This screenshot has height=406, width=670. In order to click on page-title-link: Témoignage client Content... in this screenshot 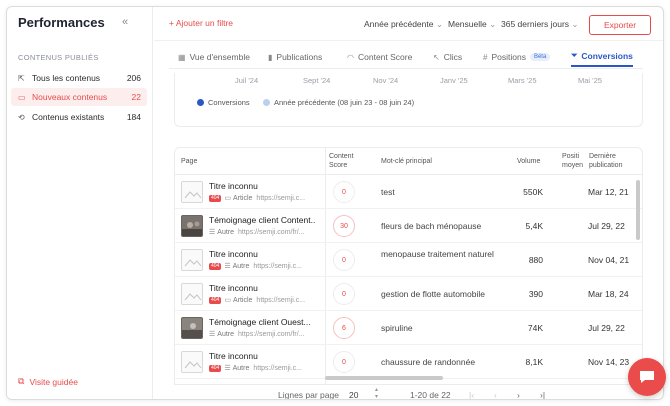, I will do `click(262, 220)`.